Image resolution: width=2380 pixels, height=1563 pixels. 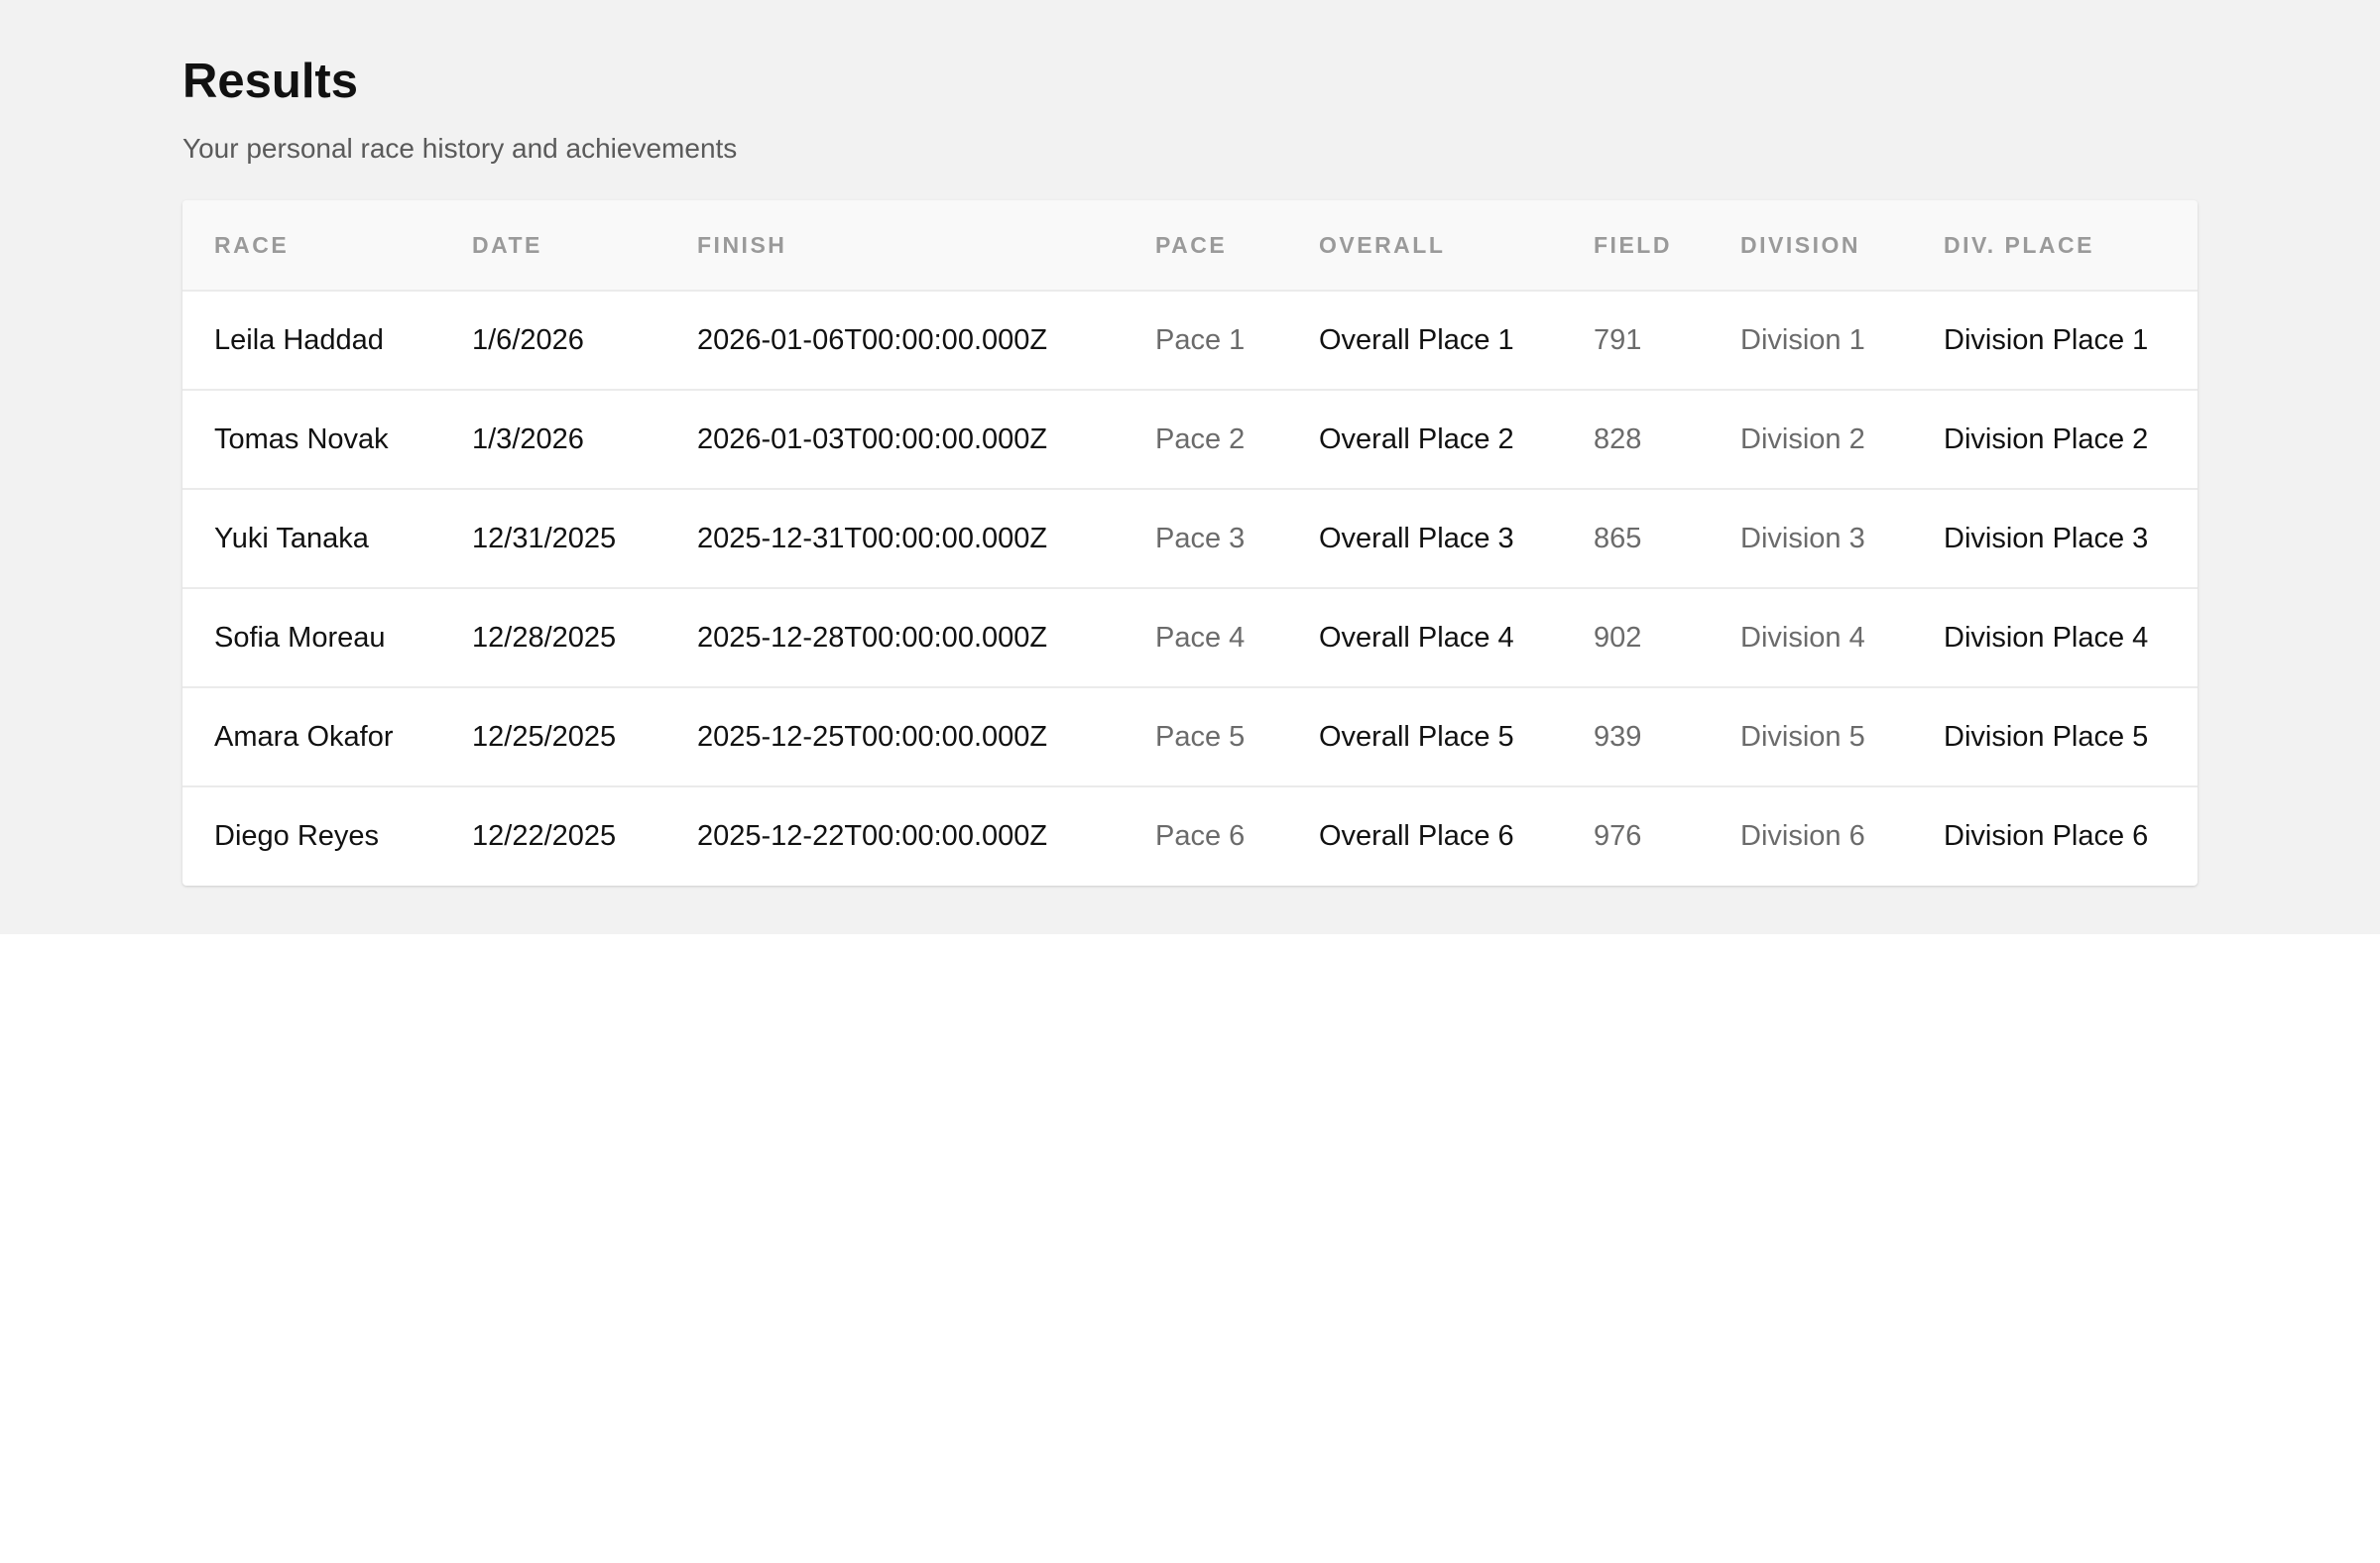 I want to click on cell-division: Division 1, so click(x=1802, y=339).